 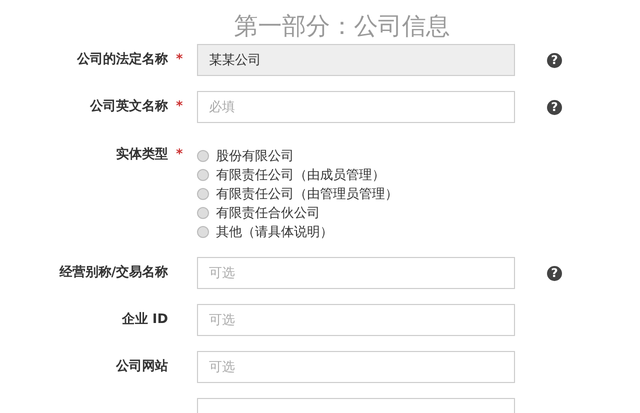 What do you see at coordinates (342, 26) in the screenshot?
I see `section-title: 第一部分：公司信息` at bounding box center [342, 26].